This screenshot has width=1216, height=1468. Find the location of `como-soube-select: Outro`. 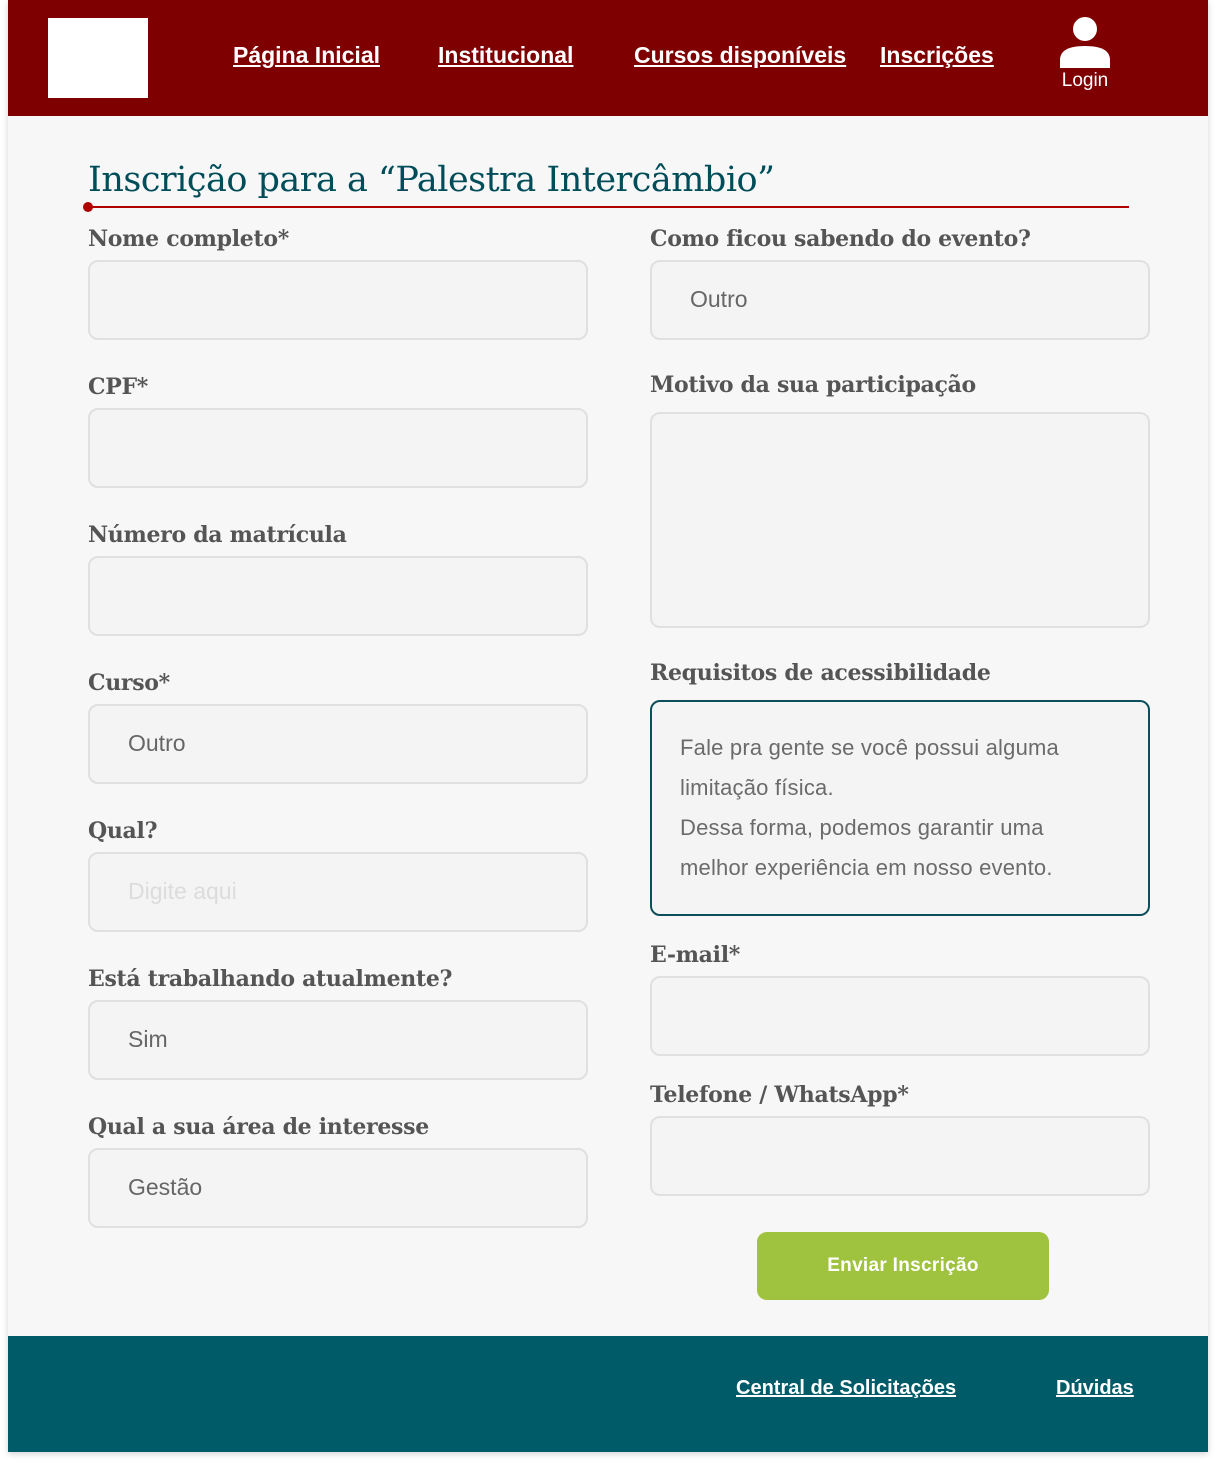

como-soube-select: Outro is located at coordinates (900, 300).